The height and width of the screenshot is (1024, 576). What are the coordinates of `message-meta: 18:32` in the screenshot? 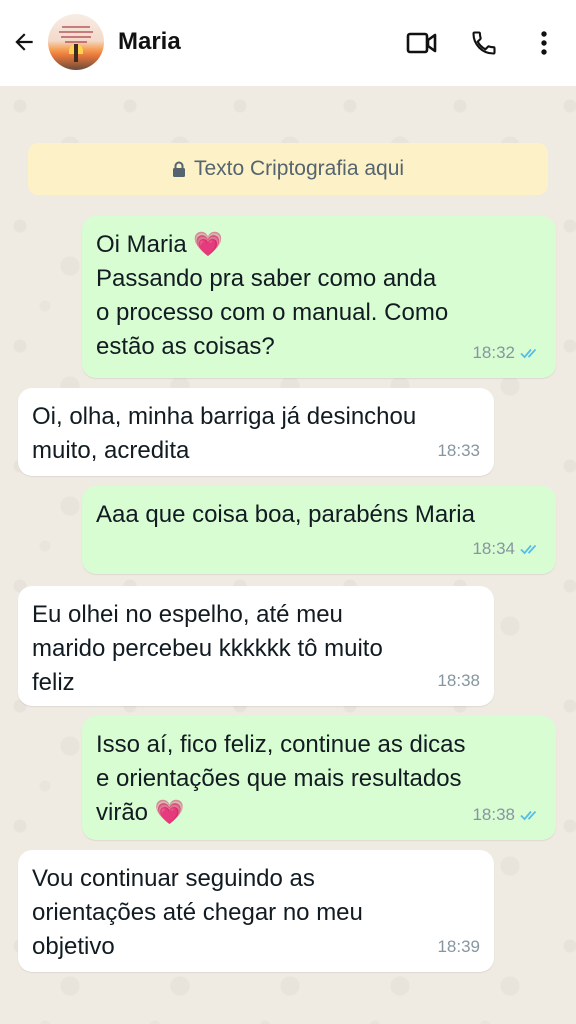 It's located at (507, 353).